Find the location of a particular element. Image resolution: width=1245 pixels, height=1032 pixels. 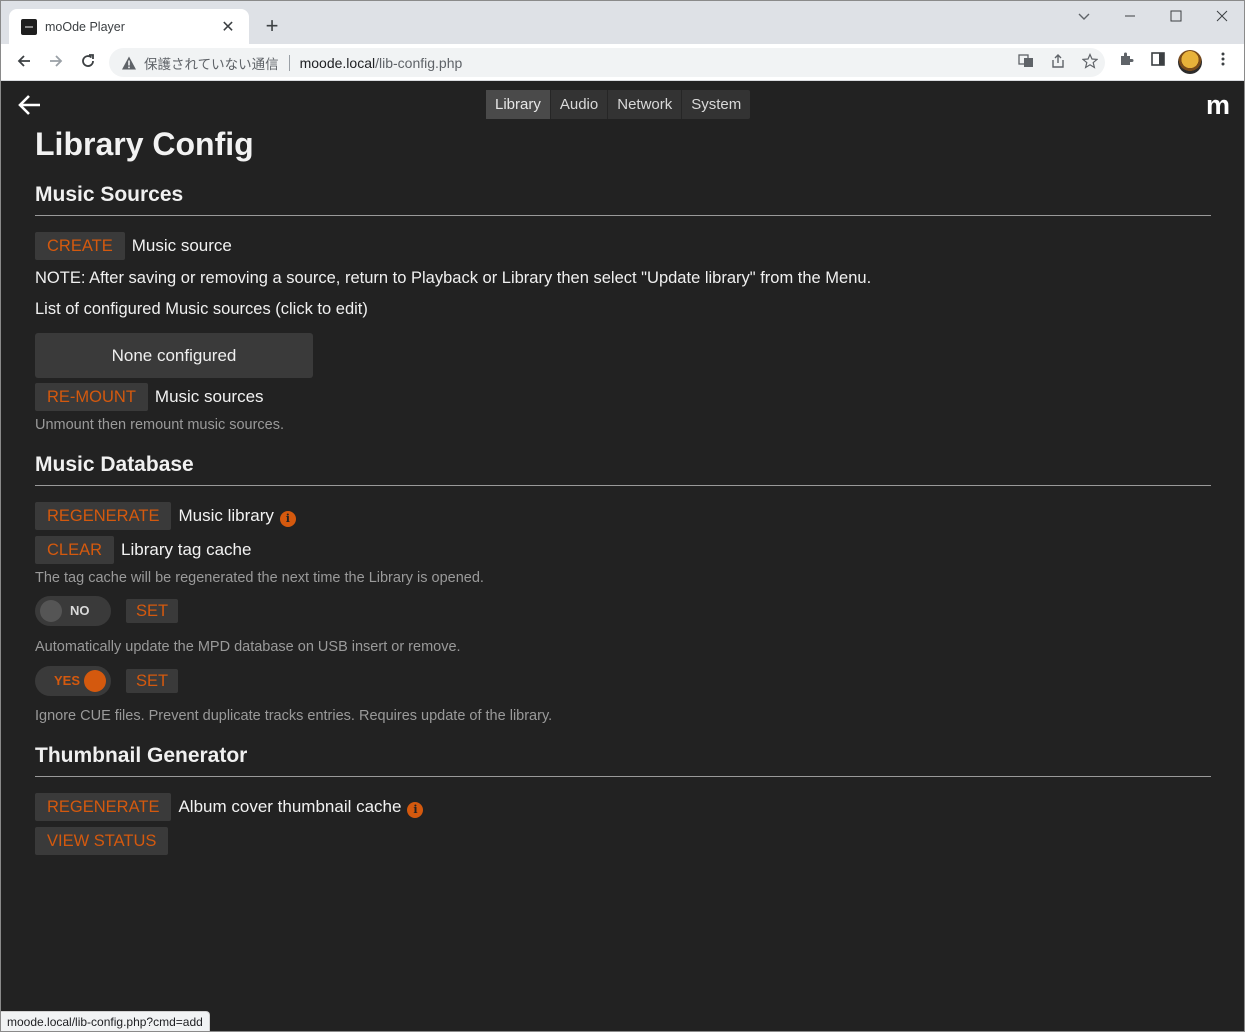

tab-search-icon is located at coordinates (1084, 17).